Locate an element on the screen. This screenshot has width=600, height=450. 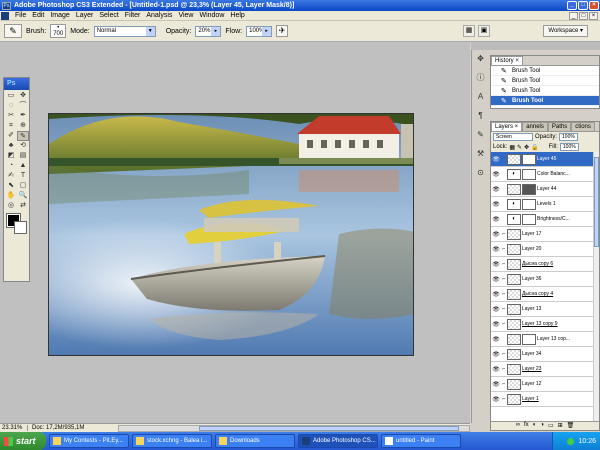
screen-mode-icon: ⇄ is located at coordinates (23, 206).